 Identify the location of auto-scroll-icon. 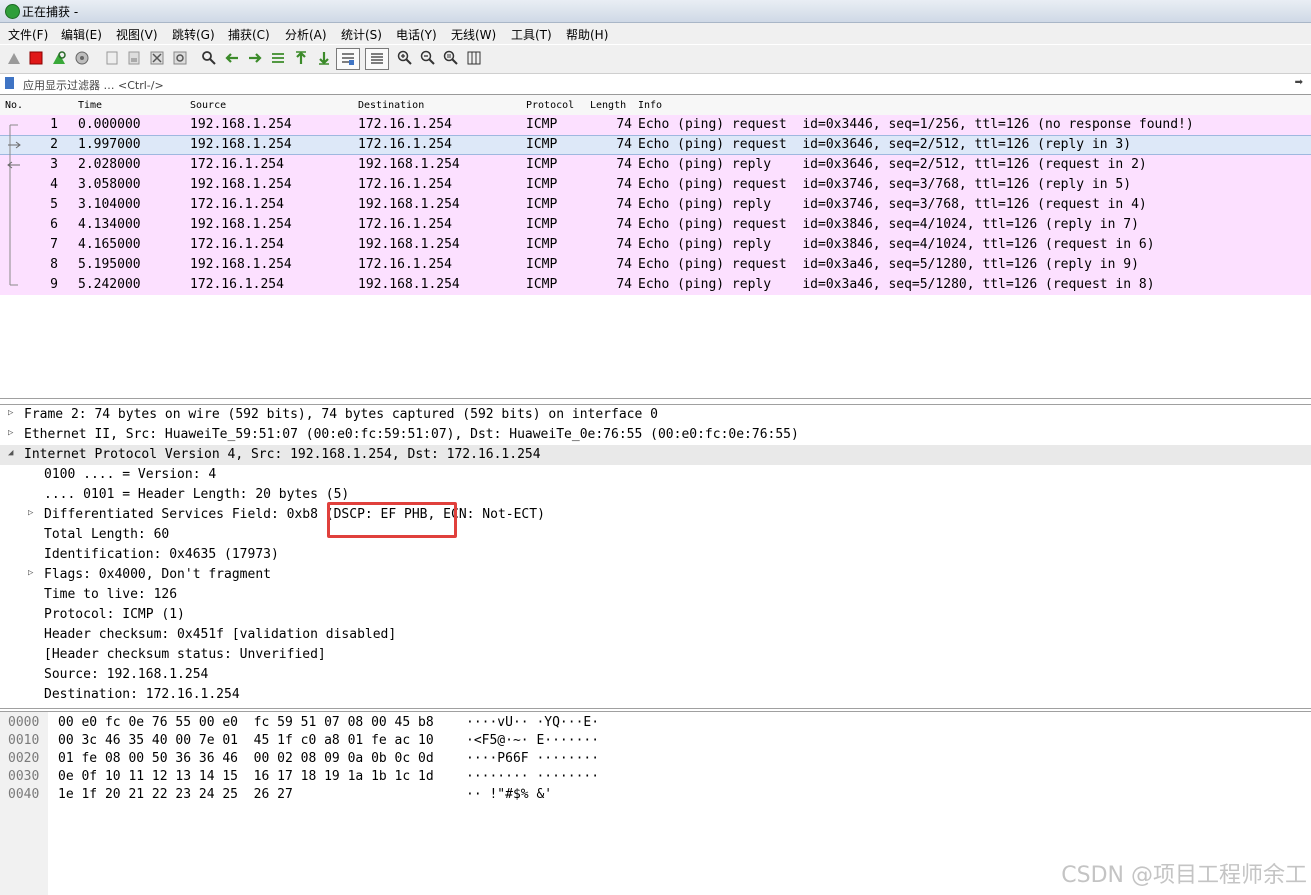
(348, 59).